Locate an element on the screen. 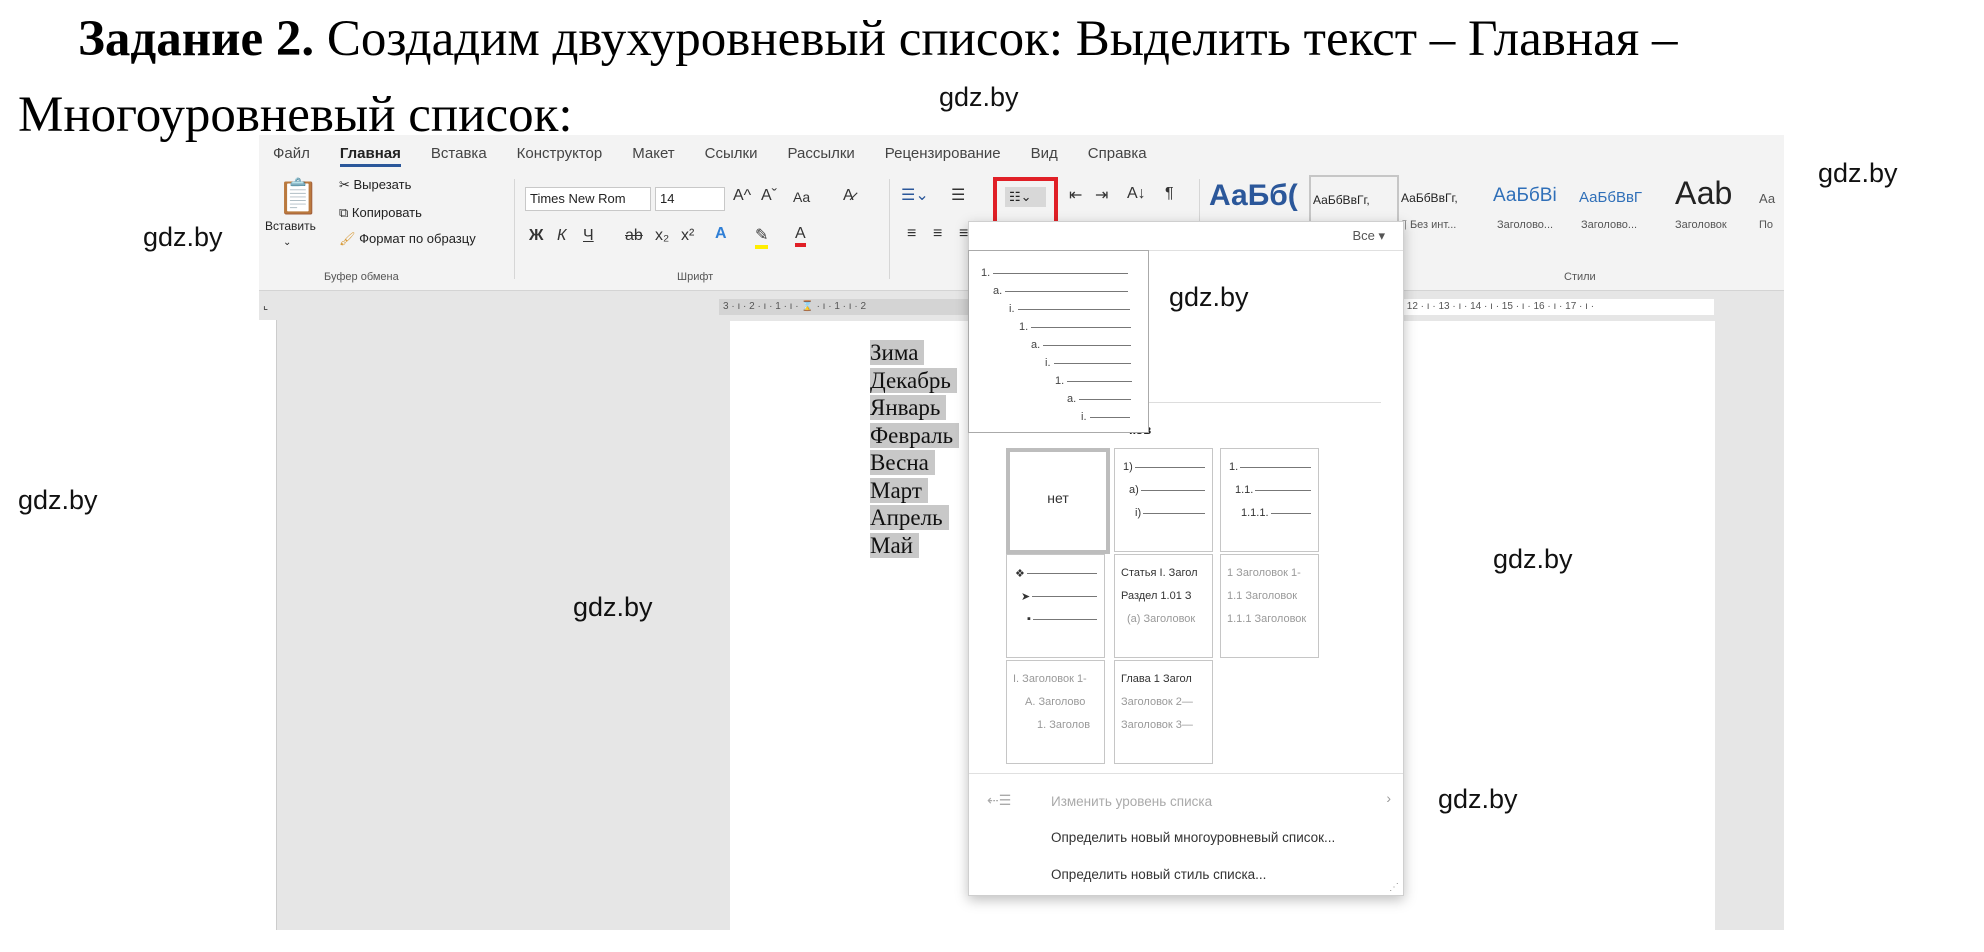 The image size is (1984, 952). style-label-7: По is located at coordinates (1766, 225).